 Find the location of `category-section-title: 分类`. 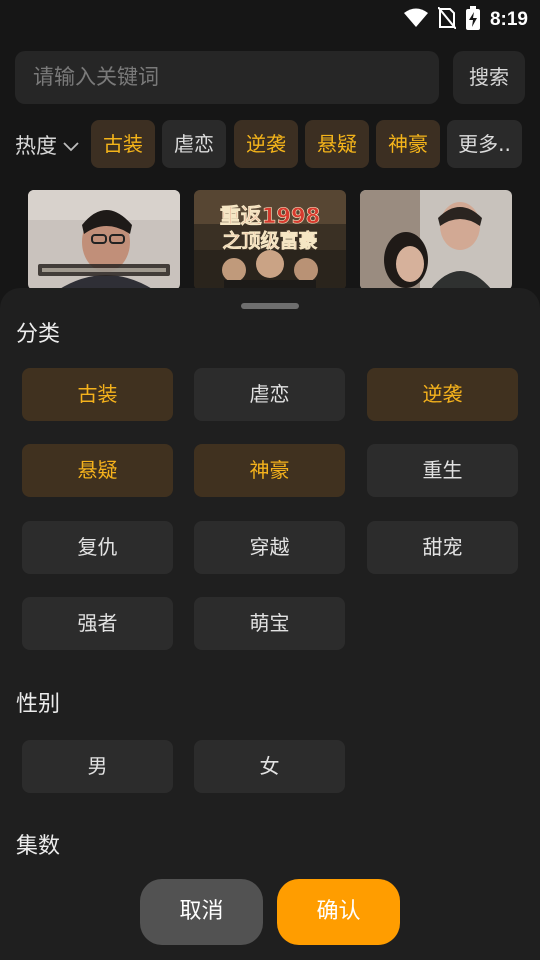

category-section-title: 分类 is located at coordinates (38, 334).